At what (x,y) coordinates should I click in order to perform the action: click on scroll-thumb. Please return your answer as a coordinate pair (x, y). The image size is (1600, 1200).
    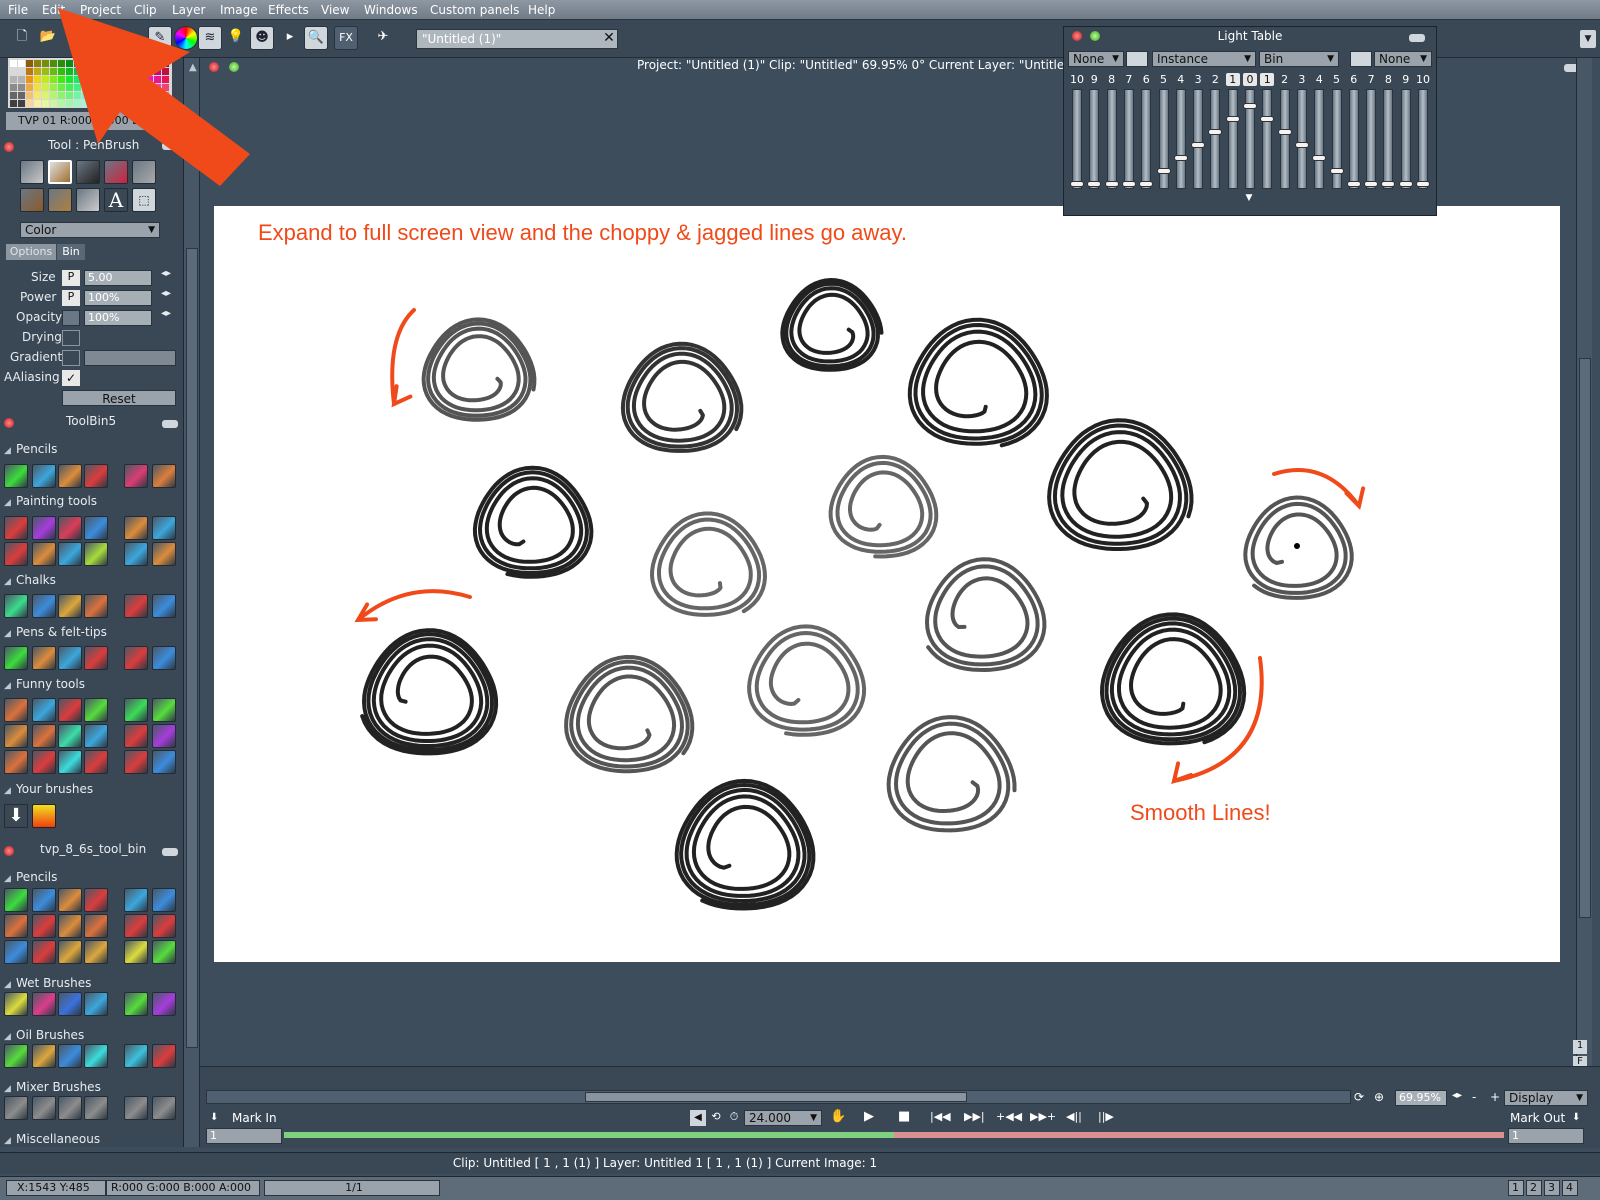
    Looking at the image, I should click on (776, 1097).